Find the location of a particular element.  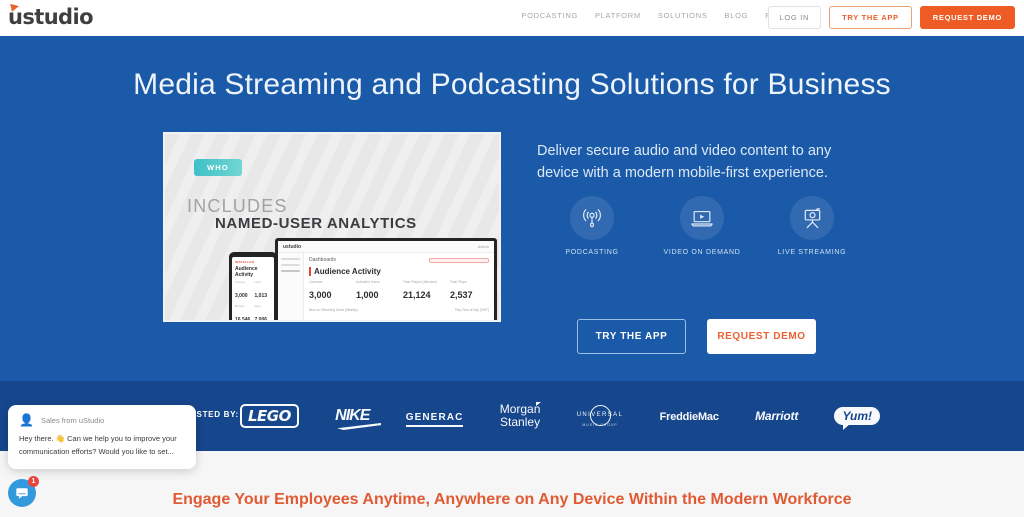

universal-sub: MUSIC GROUP is located at coordinates (600, 425).